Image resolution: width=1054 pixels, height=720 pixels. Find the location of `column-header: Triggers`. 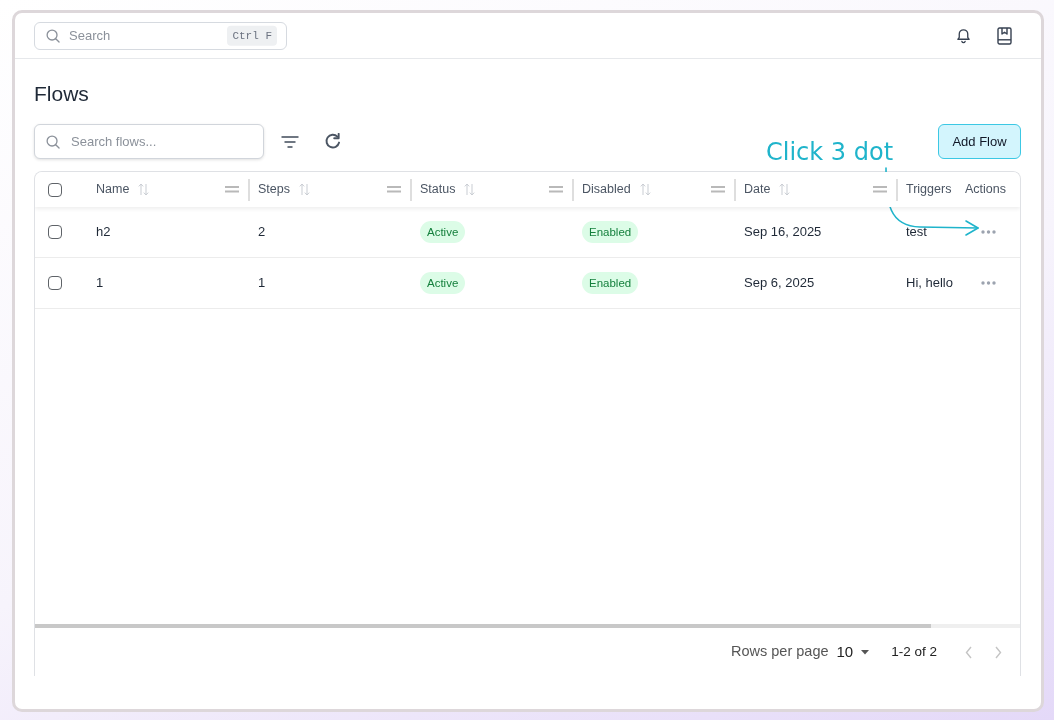

column-header: Triggers is located at coordinates (929, 189).